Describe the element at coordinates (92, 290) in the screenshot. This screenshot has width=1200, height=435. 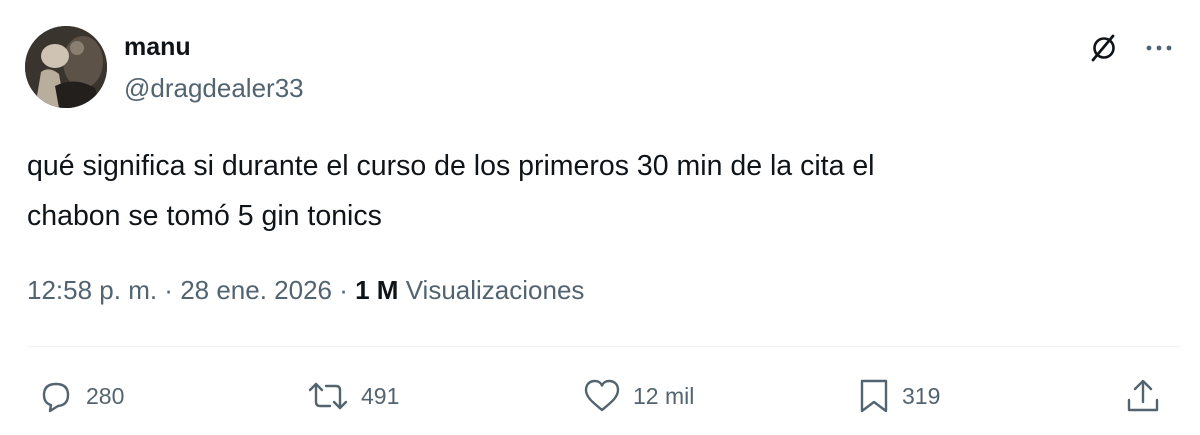
I see `tweet-time: 12:58 p. m.` at that location.